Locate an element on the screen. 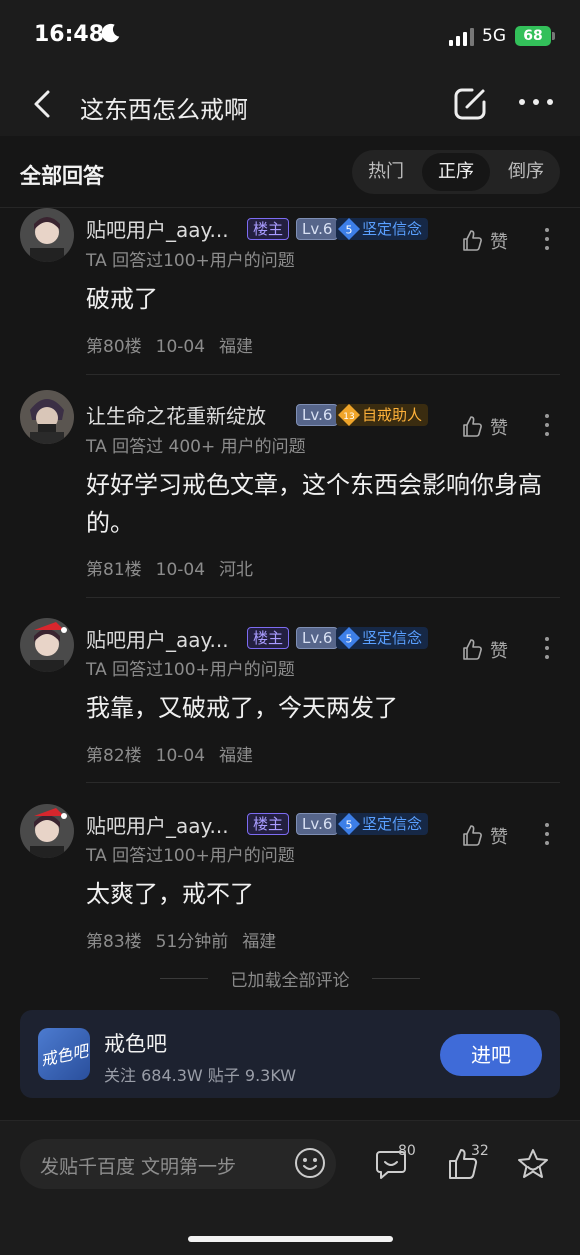 The width and height of the screenshot is (580, 1255). sort-switch: 热门 正序 倒序 is located at coordinates (456, 172).